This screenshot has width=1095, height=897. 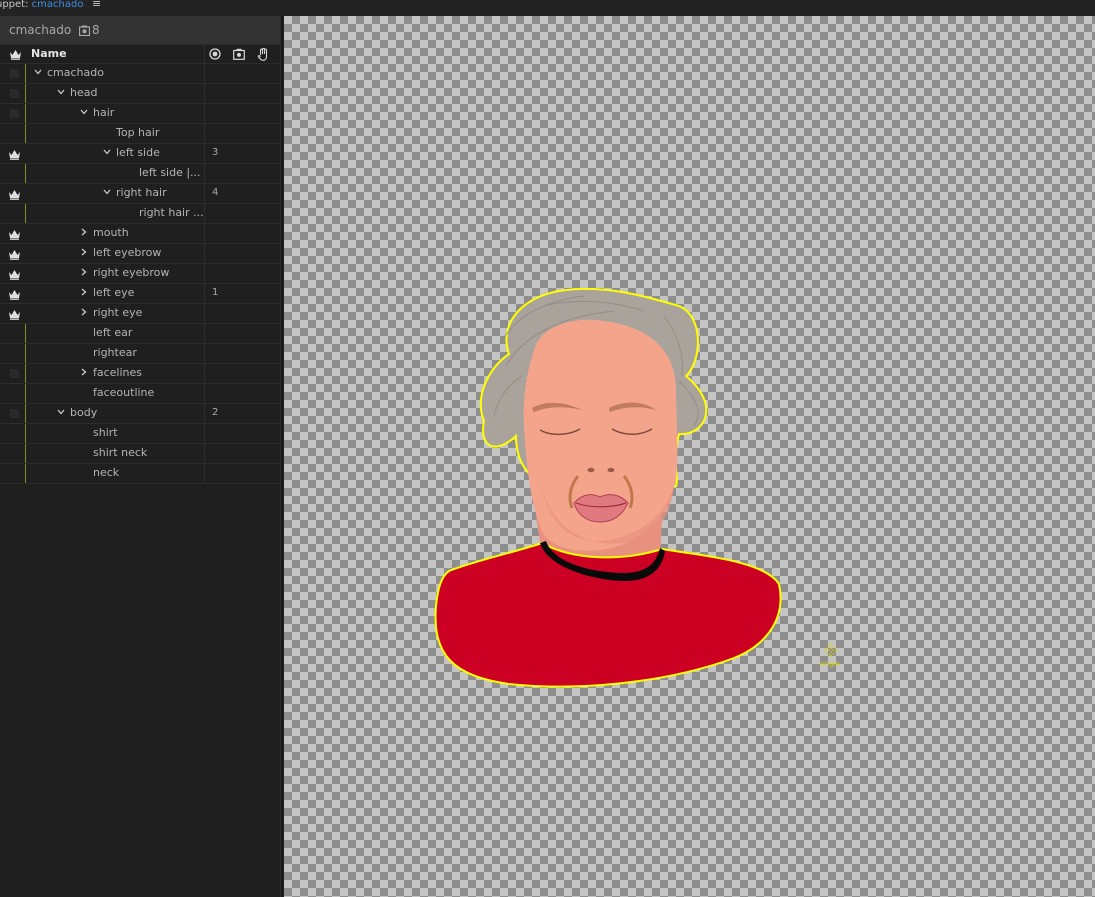 I want to click on layer-row: right hair 4, so click(x=140, y=194).